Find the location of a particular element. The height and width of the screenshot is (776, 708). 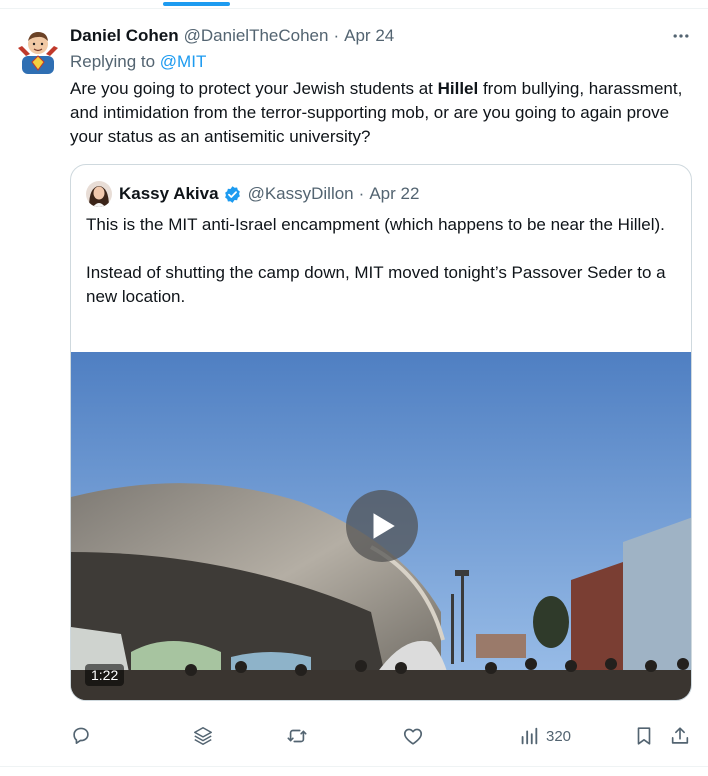

replying-mention-link: @MIT is located at coordinates (183, 61).